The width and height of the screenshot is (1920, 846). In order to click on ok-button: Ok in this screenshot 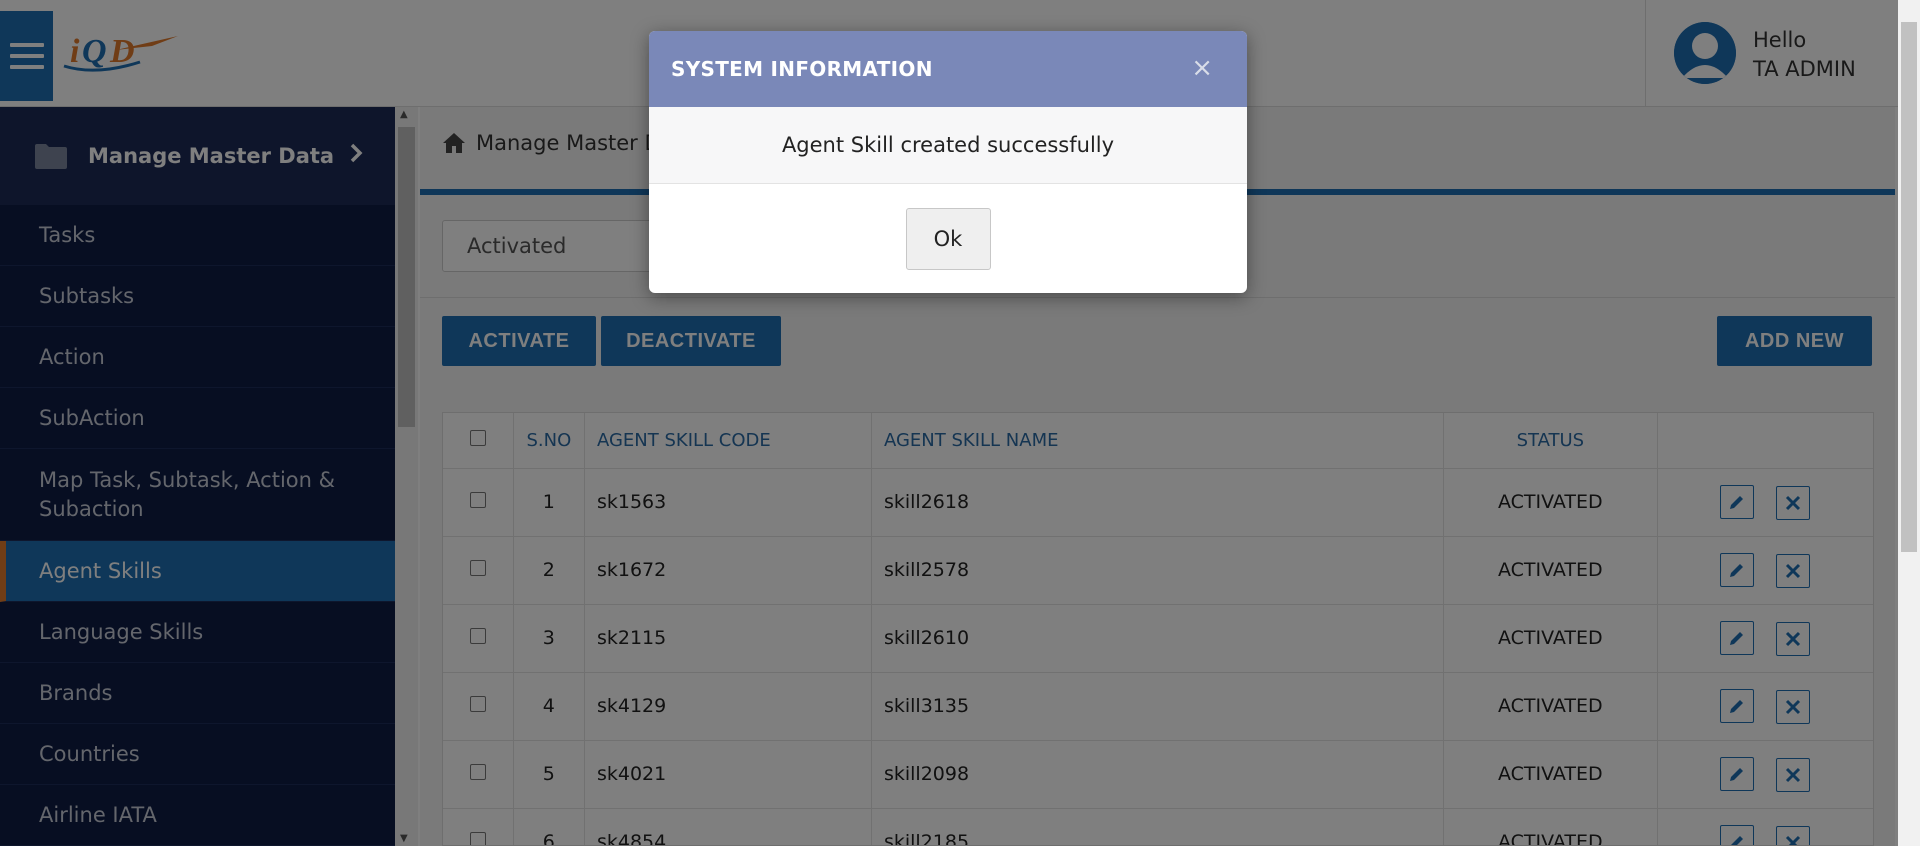, I will do `click(948, 238)`.